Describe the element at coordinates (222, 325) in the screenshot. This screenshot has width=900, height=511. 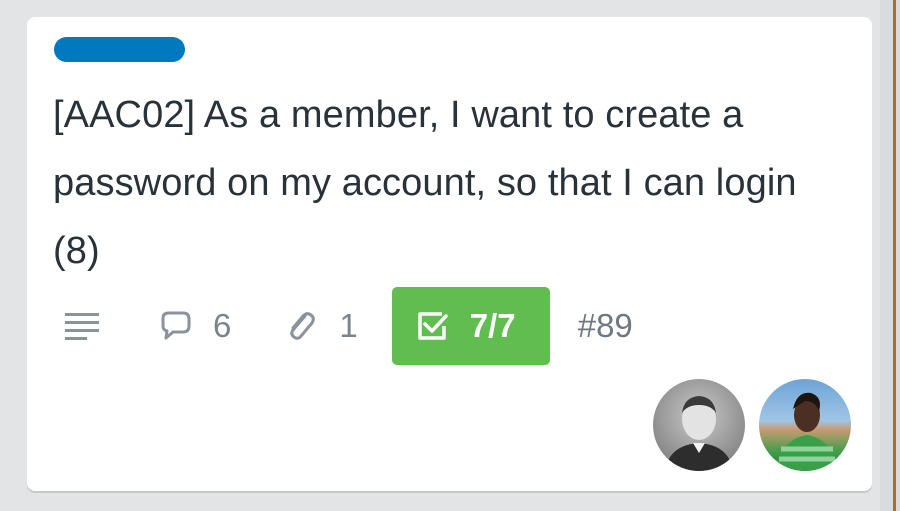
I see `comments-count: 6` at that location.